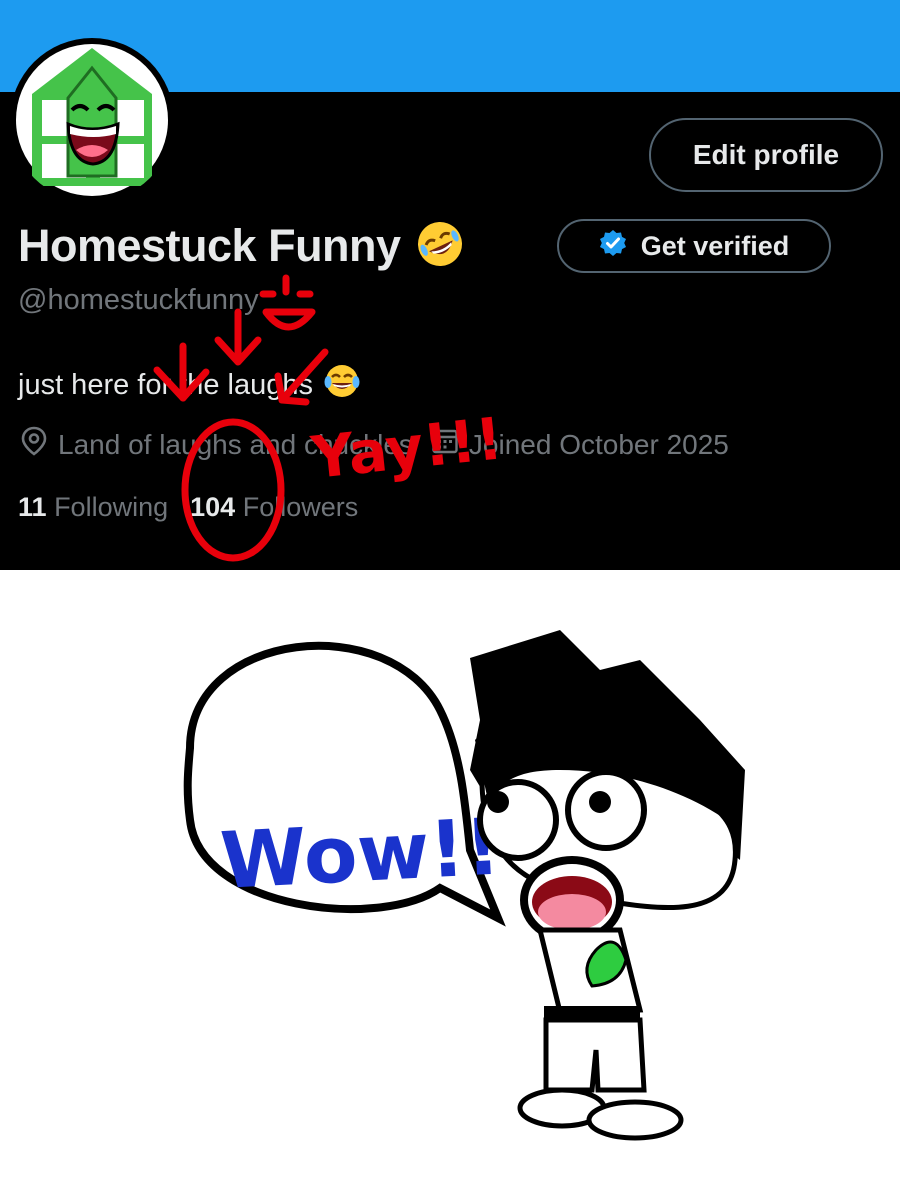 This screenshot has width=900, height=1200. I want to click on following-link: 11 Following, so click(93, 507).